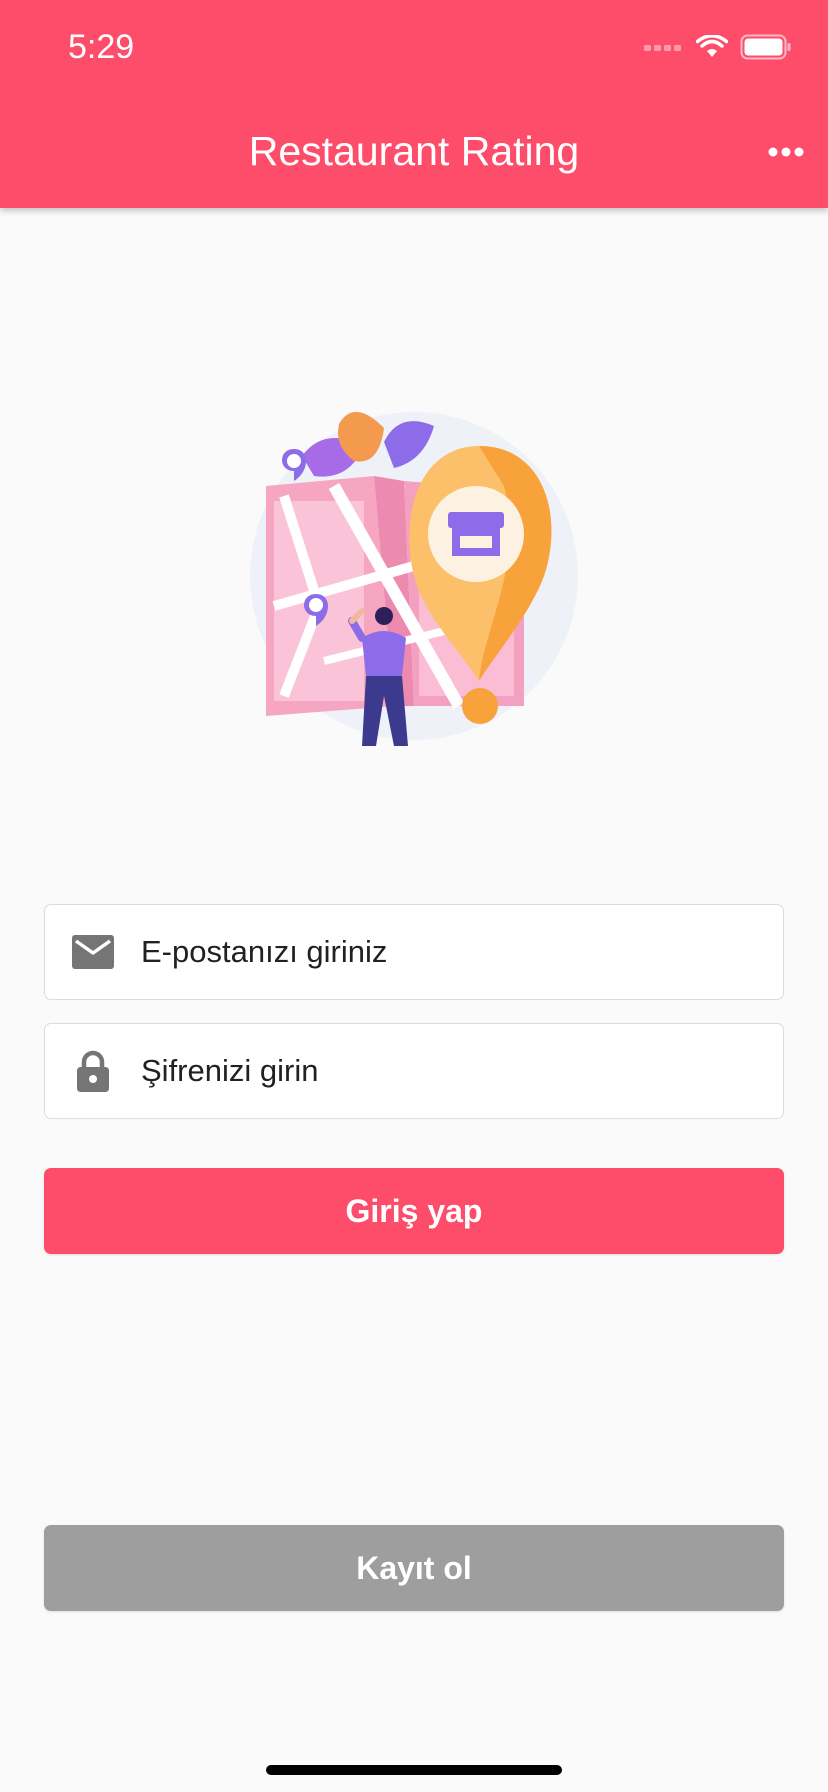 This screenshot has width=828, height=1792. I want to click on email-input, so click(462, 952).